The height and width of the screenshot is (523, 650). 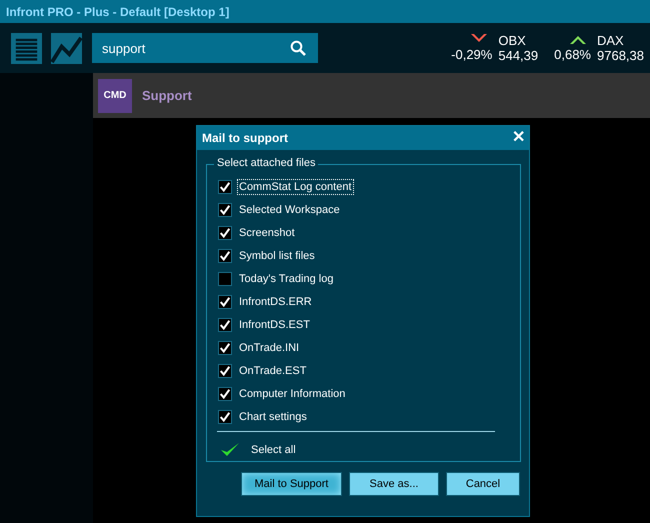 I want to click on dialog-title: Mail to support, so click(x=245, y=138).